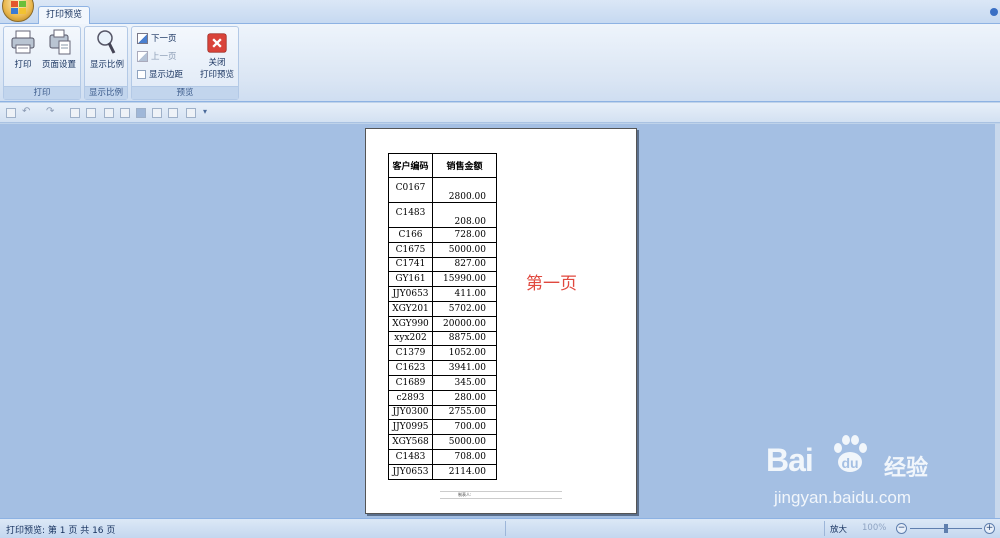  What do you see at coordinates (442, 165) in the screenshot?
I see `table-header-row: 客户编码 销售金额` at bounding box center [442, 165].